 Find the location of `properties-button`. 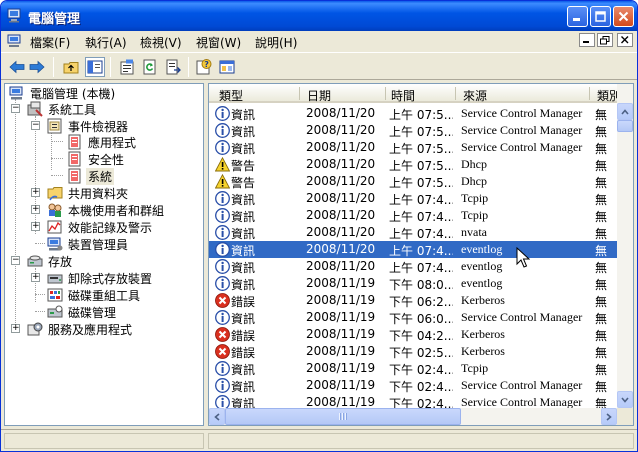

properties-button is located at coordinates (127, 67).